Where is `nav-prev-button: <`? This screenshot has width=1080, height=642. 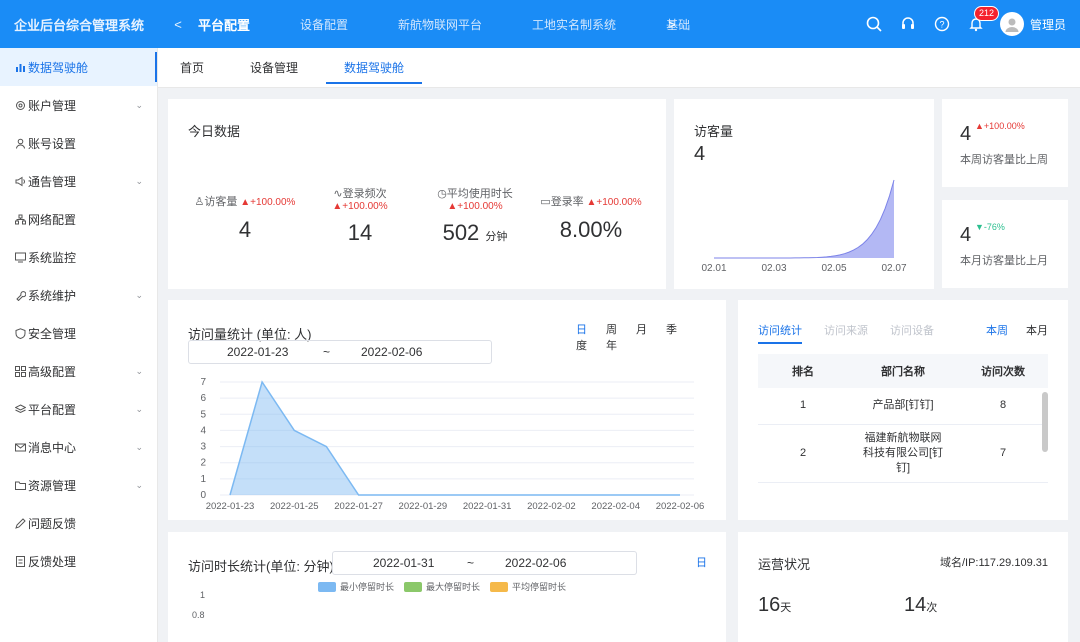 nav-prev-button: < is located at coordinates (178, 24).